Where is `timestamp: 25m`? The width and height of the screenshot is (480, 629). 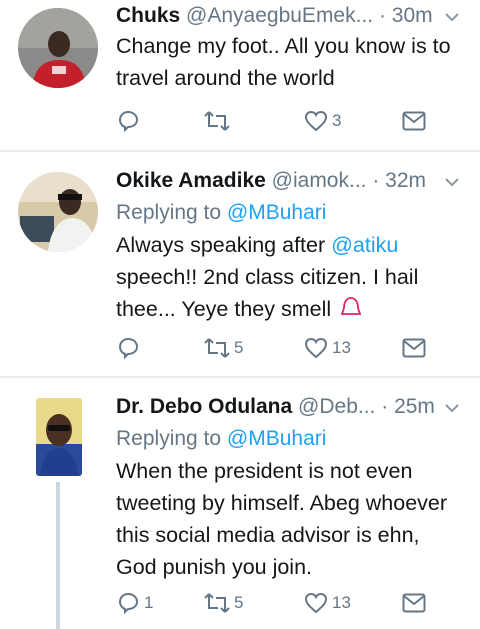
timestamp: 25m is located at coordinates (414, 406).